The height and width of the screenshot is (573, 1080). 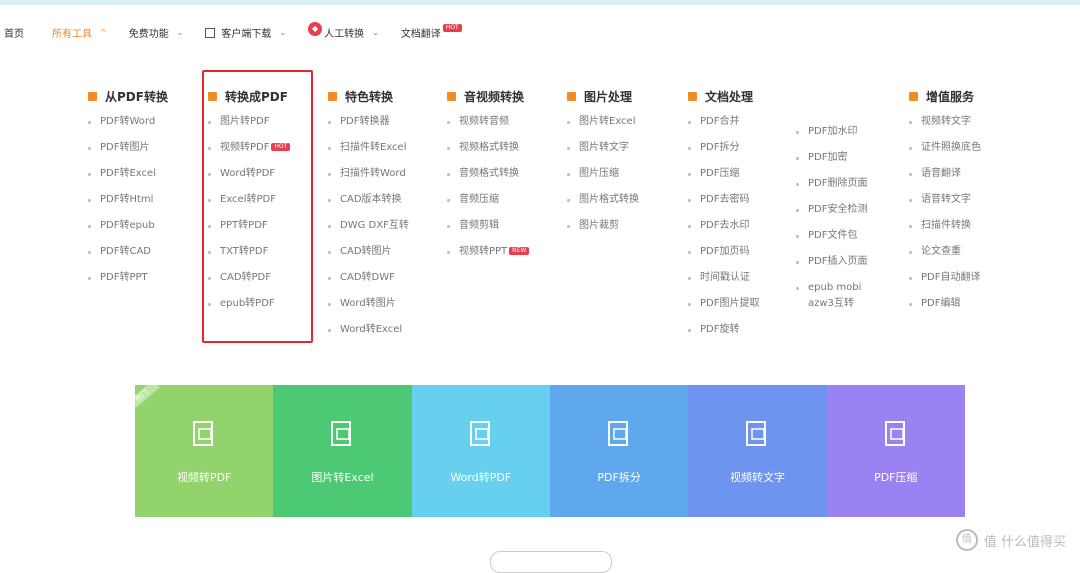 What do you see at coordinates (725, 199) in the screenshot?
I see `menu-item-label: PDF去密码` at bounding box center [725, 199].